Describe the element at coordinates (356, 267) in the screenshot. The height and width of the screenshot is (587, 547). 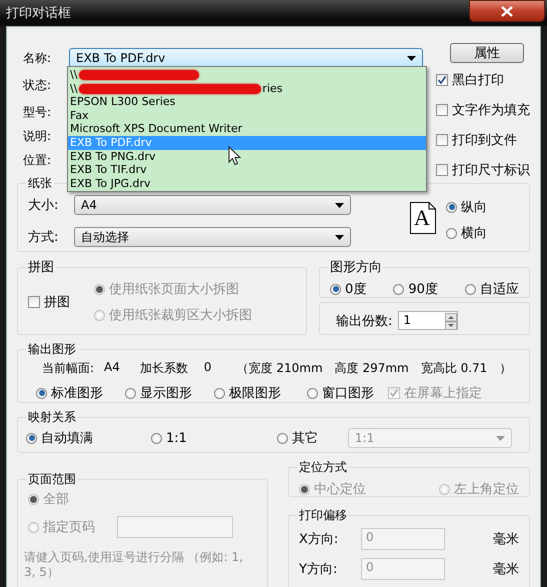
I see `group-title: 图形方向` at that location.